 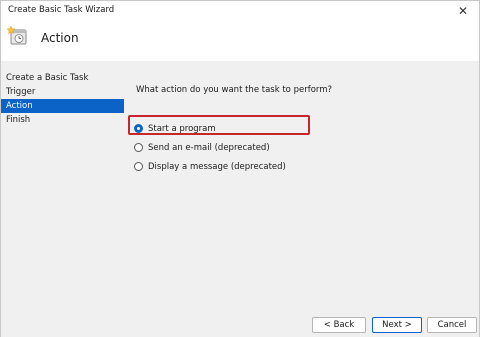 I want to click on display-message-option: Display a message (deprecated), so click(x=210, y=166).